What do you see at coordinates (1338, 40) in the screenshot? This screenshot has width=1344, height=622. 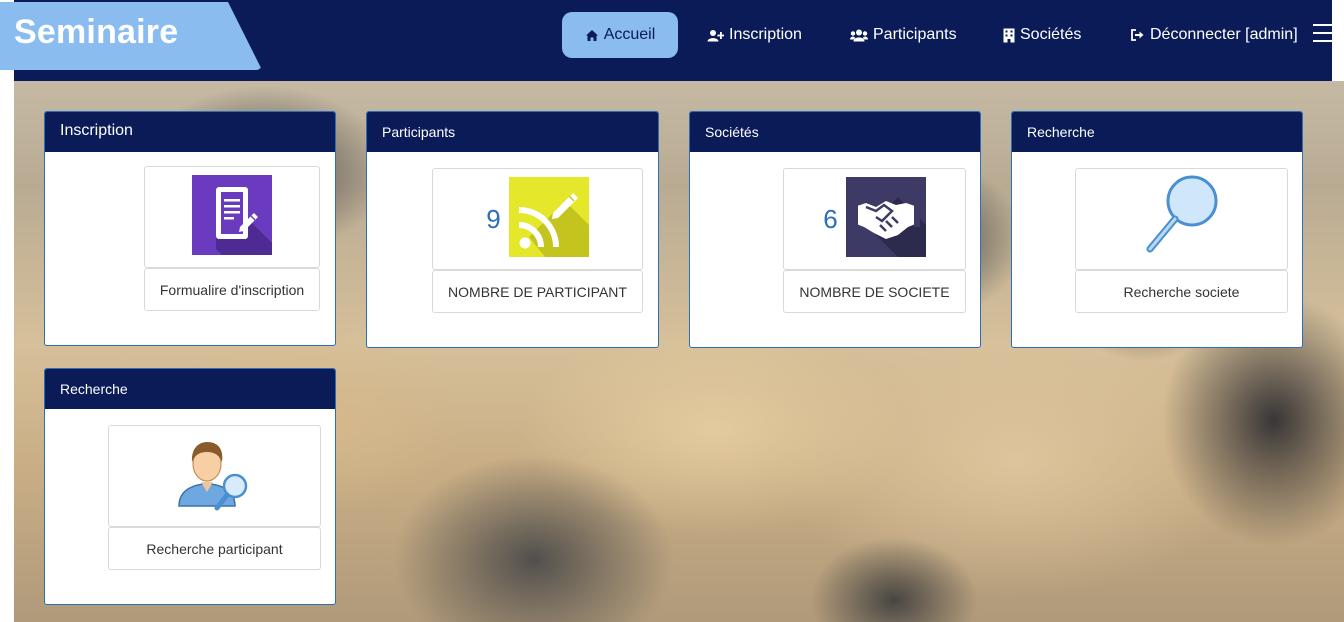 I see `navbar-right-margin` at bounding box center [1338, 40].